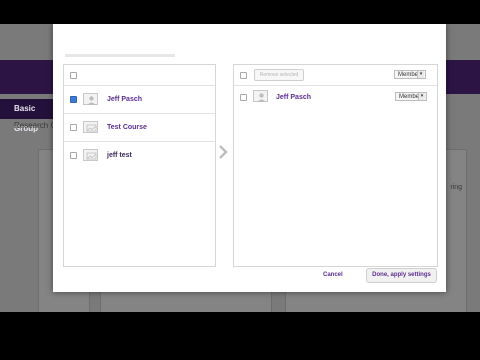  I want to click on bulk-role-select: Member ▾, so click(410, 74).